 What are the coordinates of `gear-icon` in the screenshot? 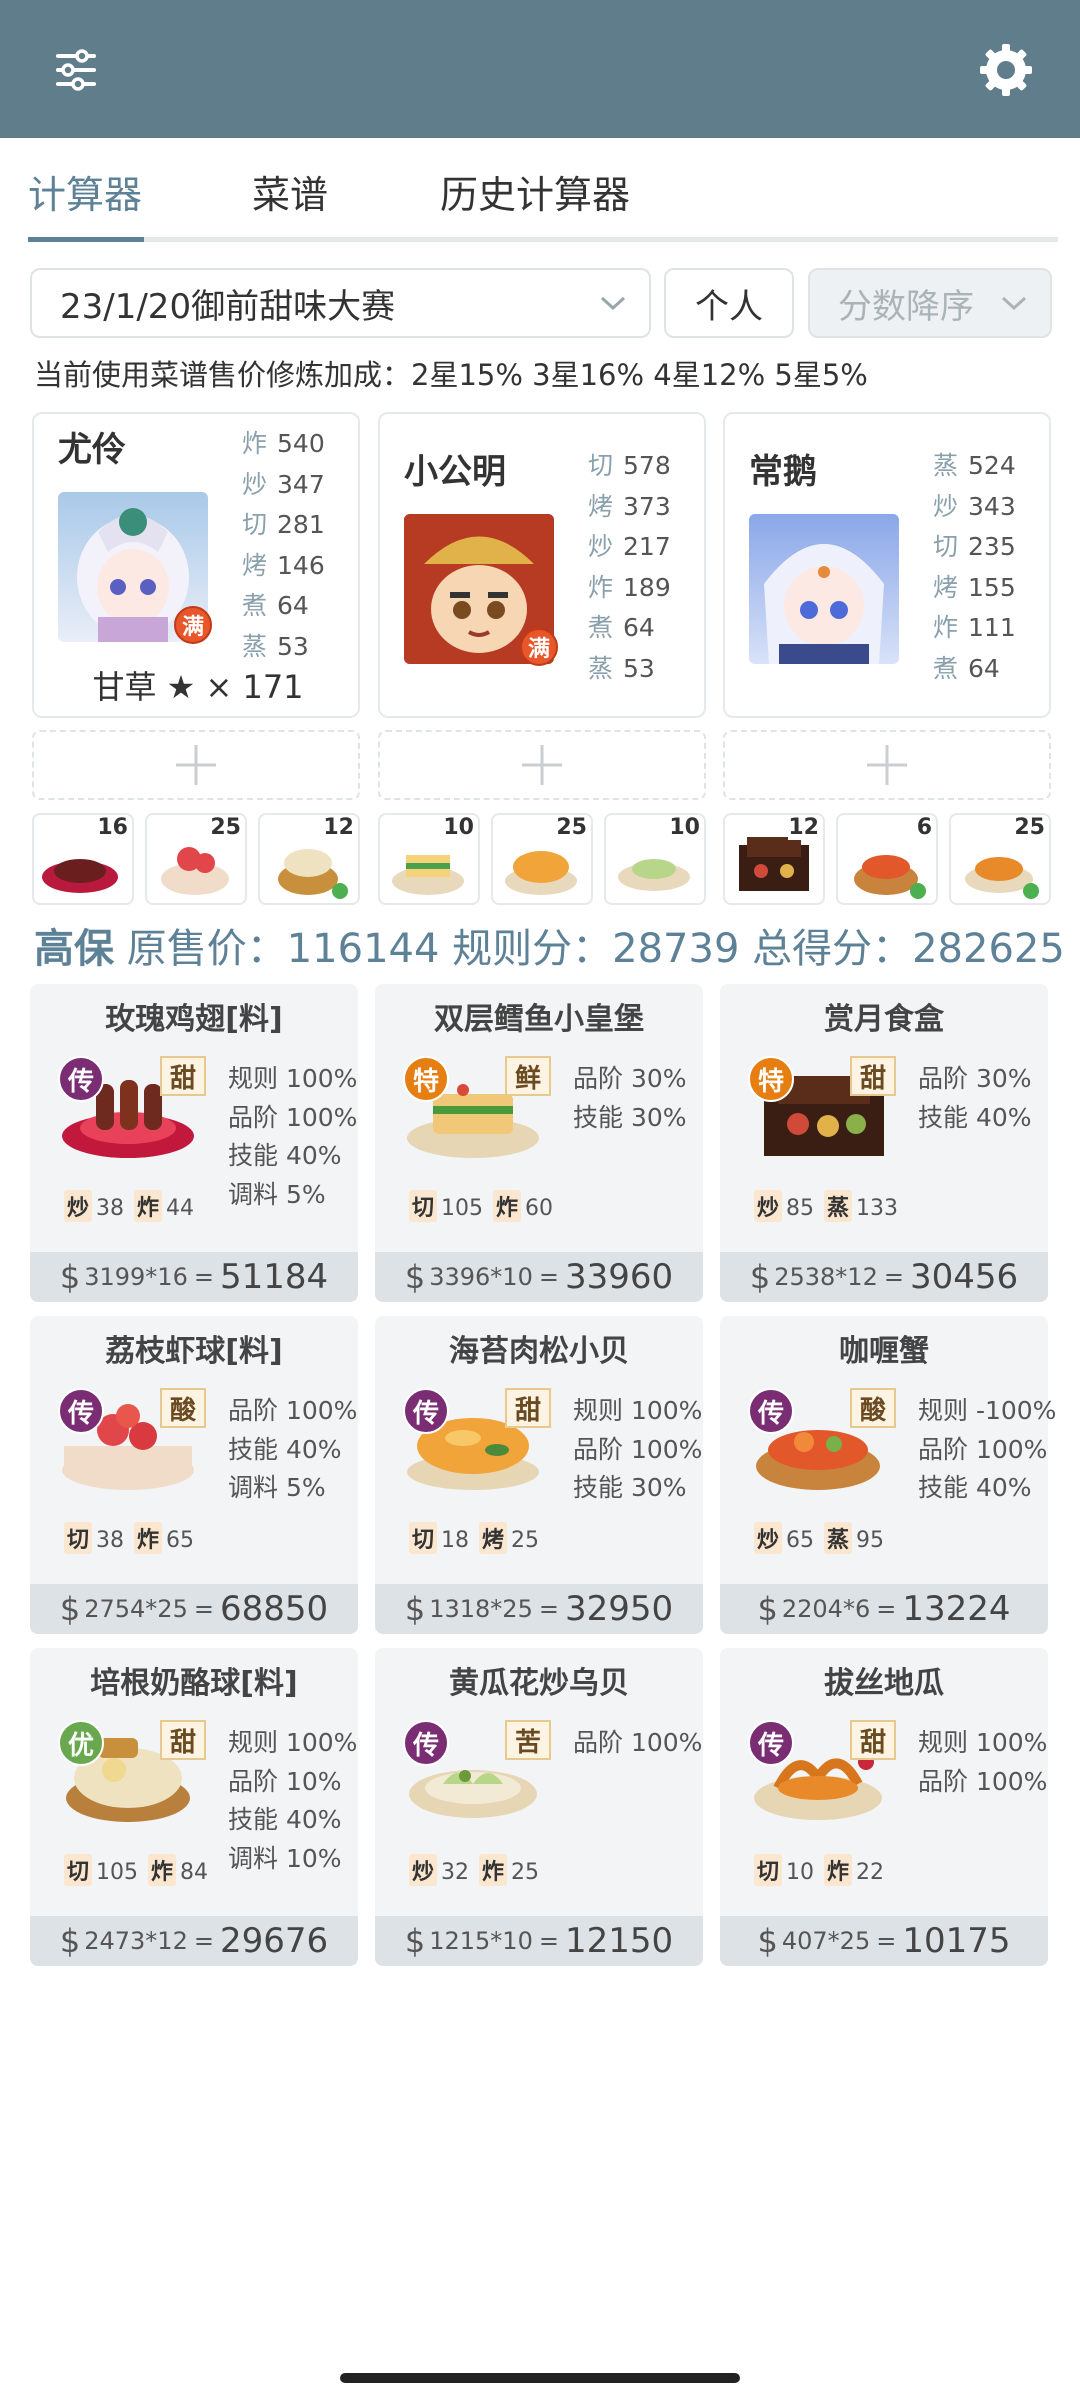 It's located at (1006, 70).